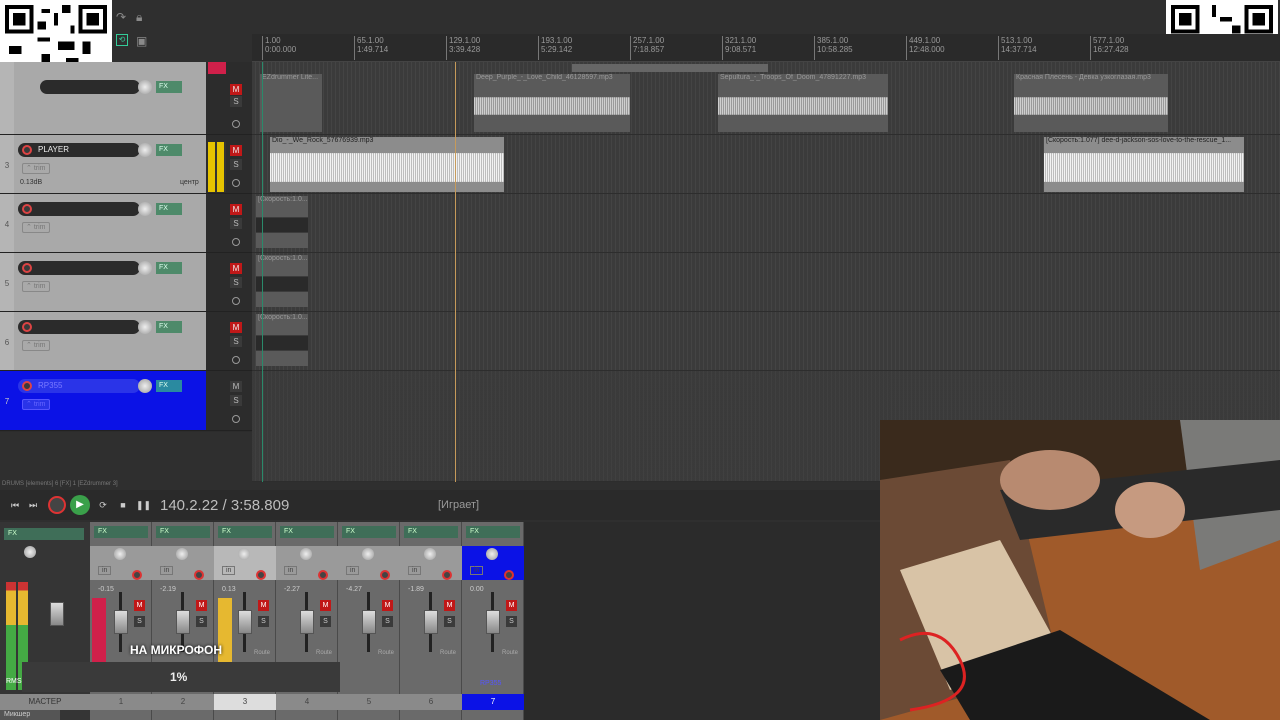  What do you see at coordinates (126, 341) in the screenshot?
I see `track-6: 6 FX ⌃ trim M S` at bounding box center [126, 341].